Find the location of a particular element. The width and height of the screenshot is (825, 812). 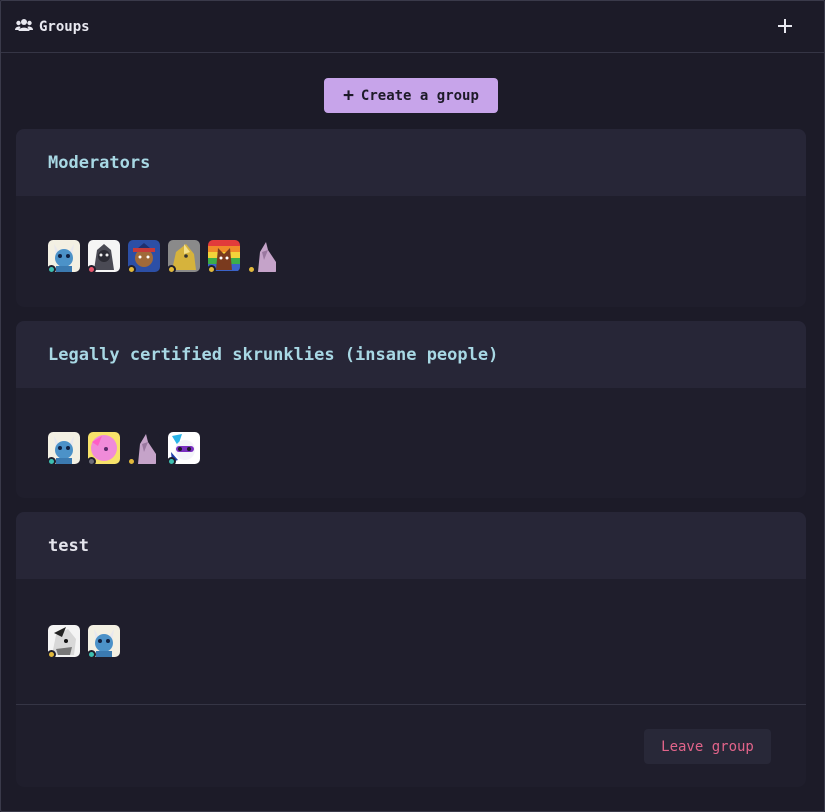

page-title: Groups is located at coordinates (64, 26).